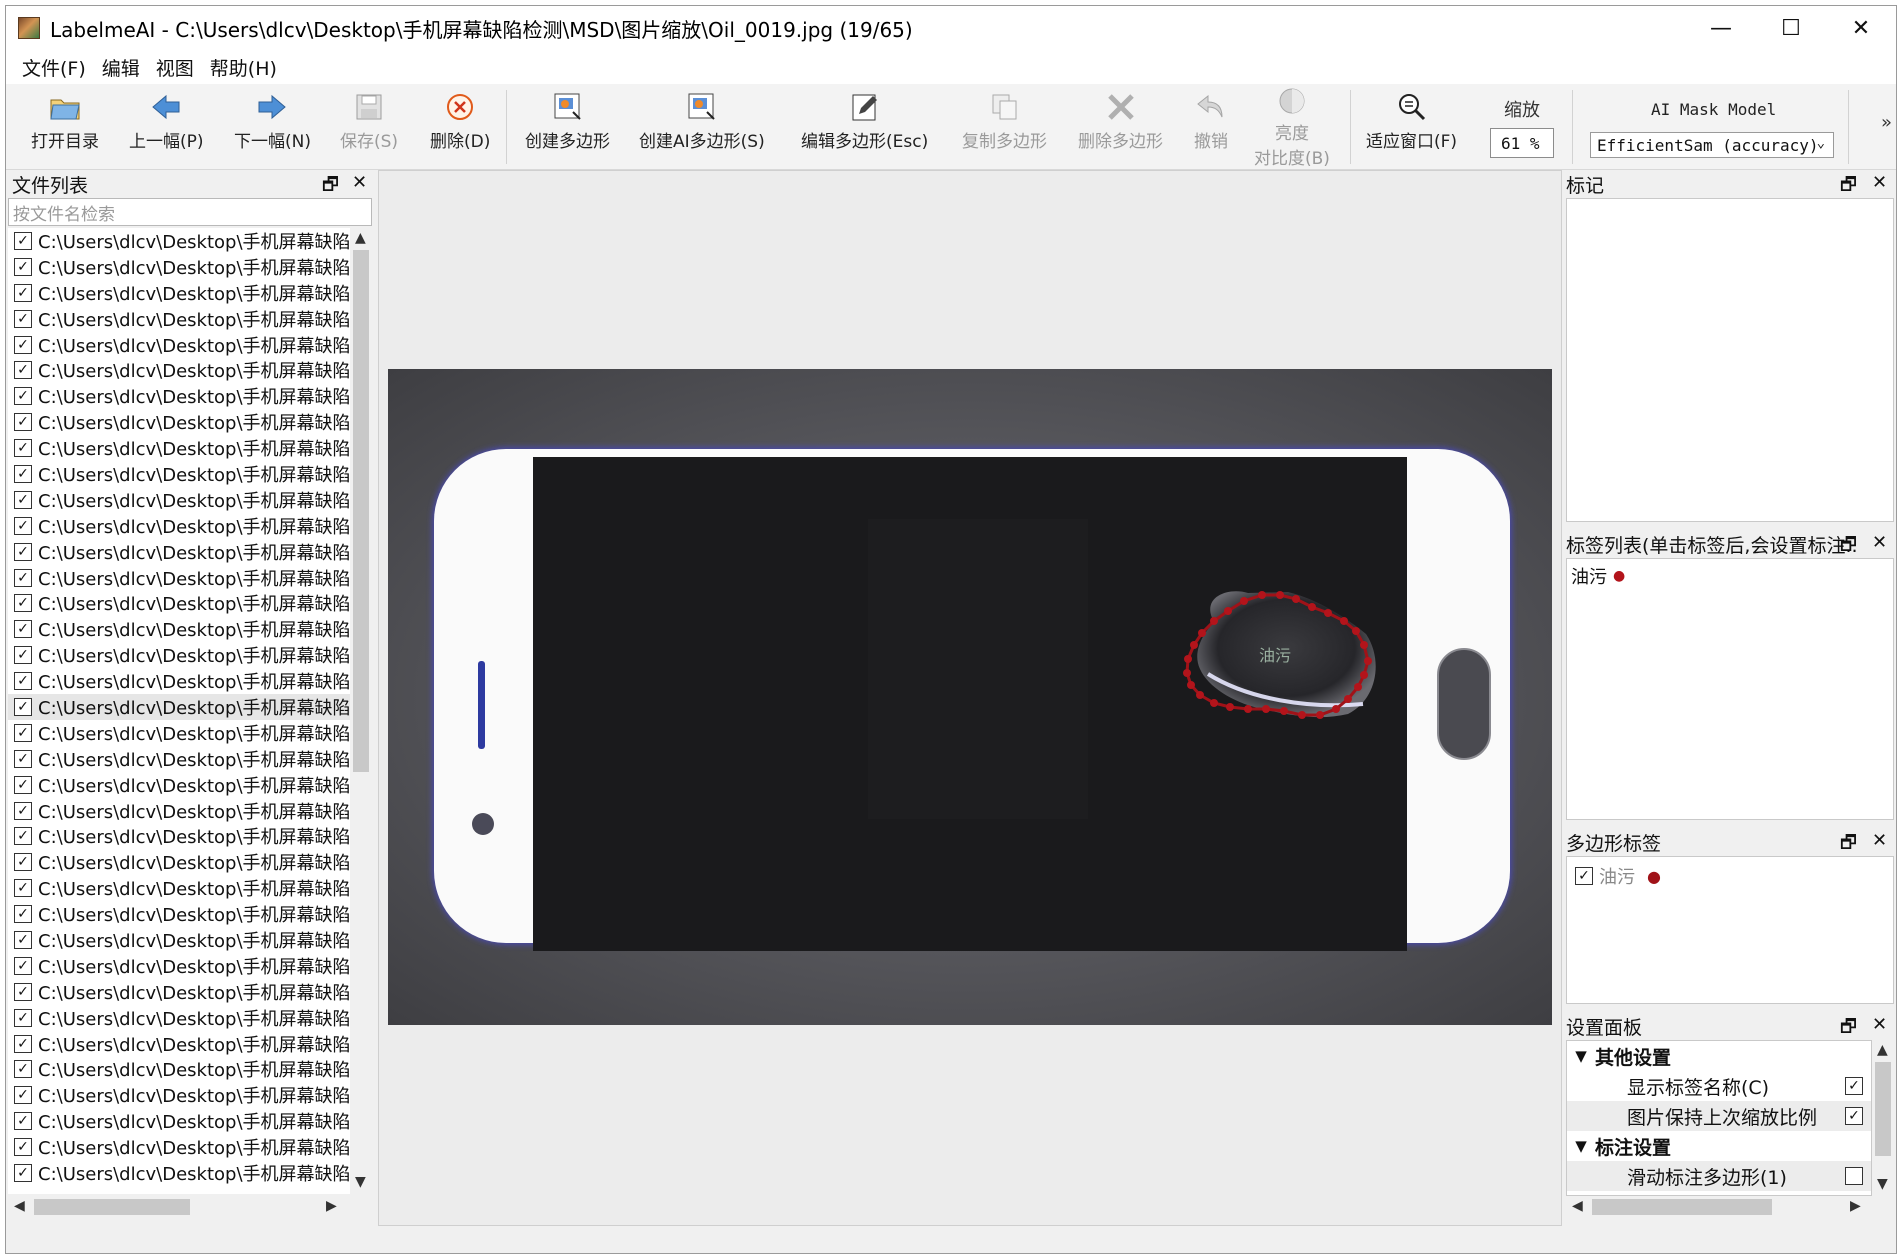  Describe the element at coordinates (1292, 127) in the screenshot. I see `brightness-contrast-button: 亮度 对比度(B)` at that location.